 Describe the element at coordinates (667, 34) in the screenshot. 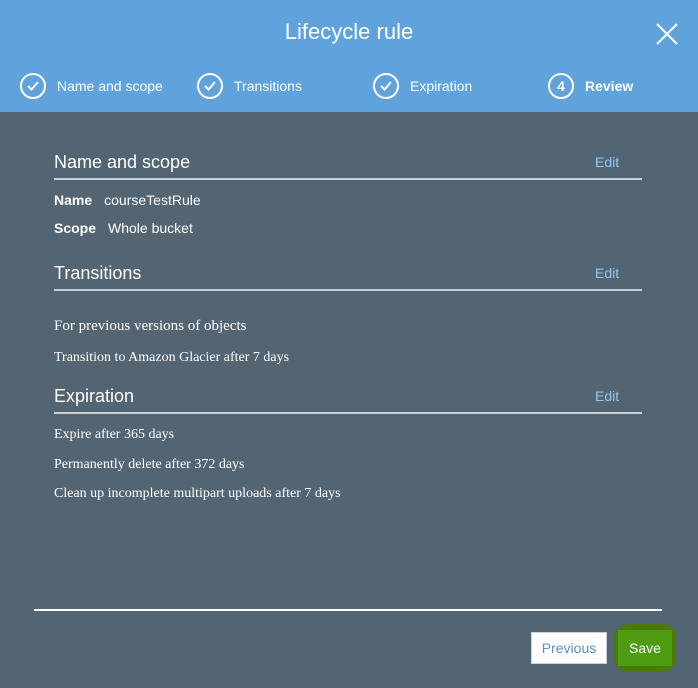

I see `close-icon` at that location.